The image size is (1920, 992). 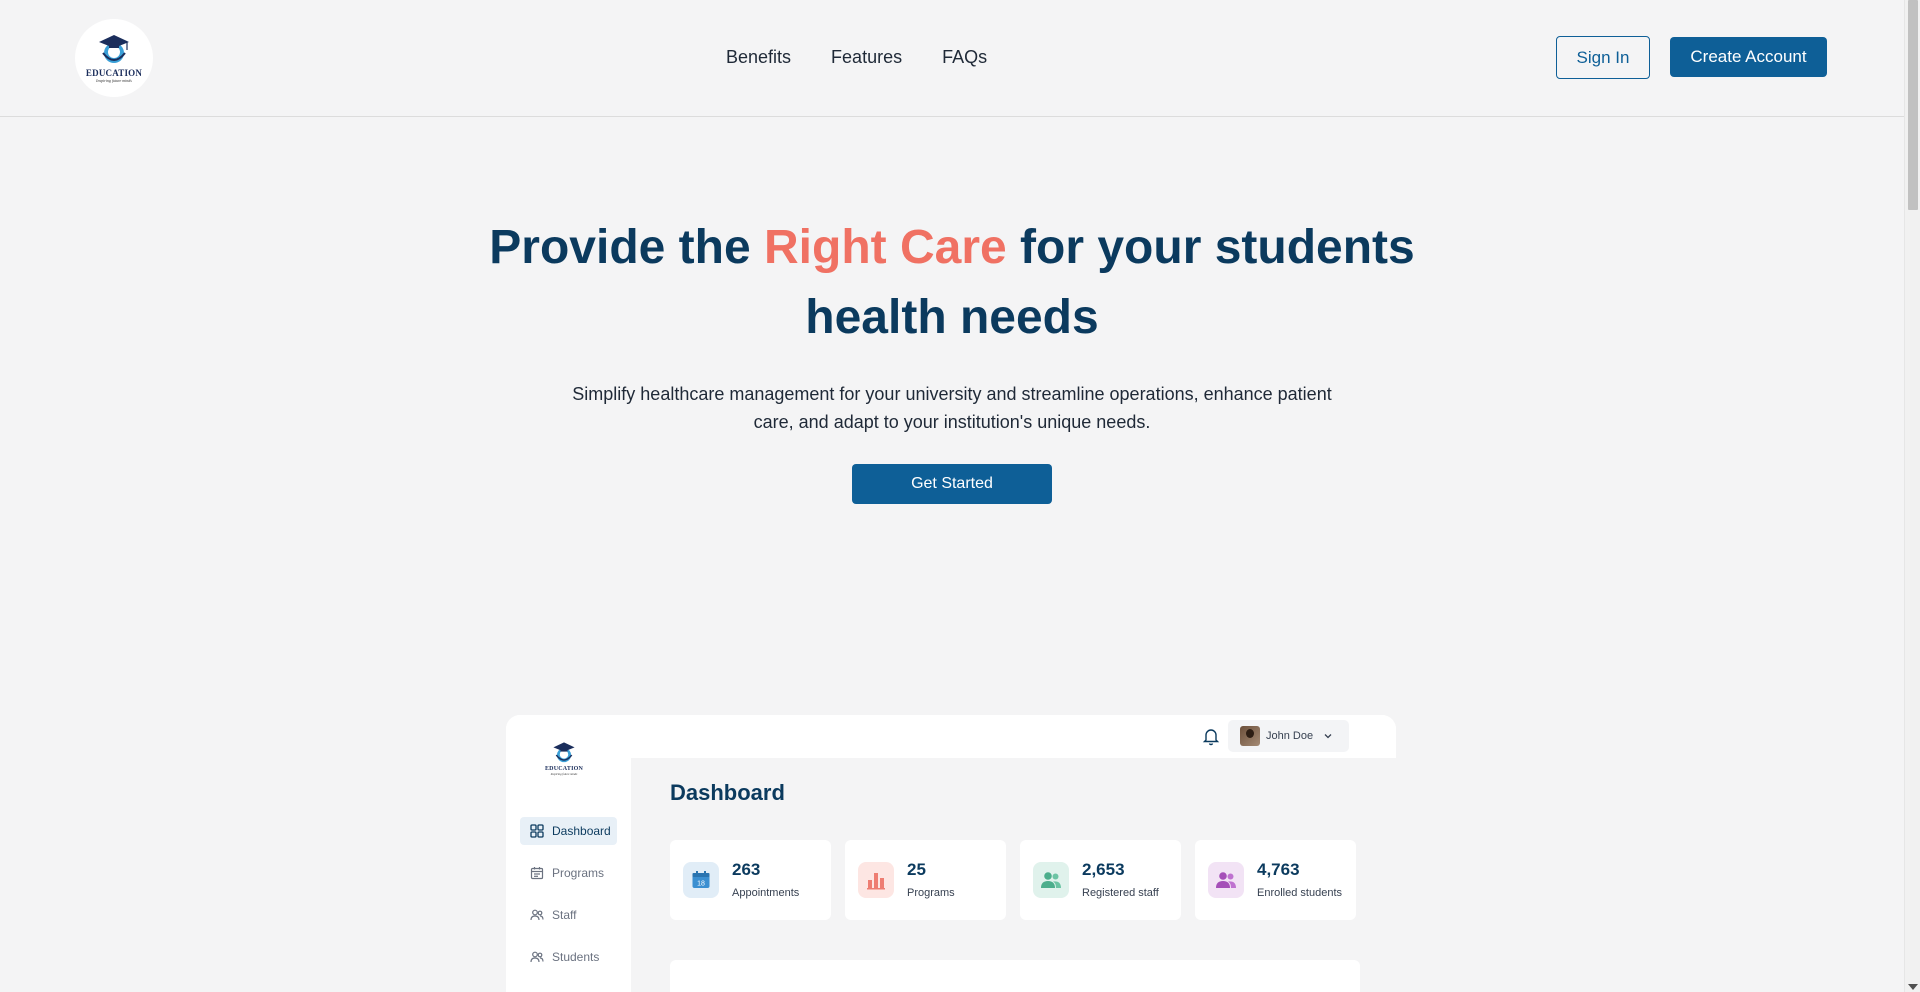 I want to click on stat-icon-bg: 18, so click(x=701, y=880).